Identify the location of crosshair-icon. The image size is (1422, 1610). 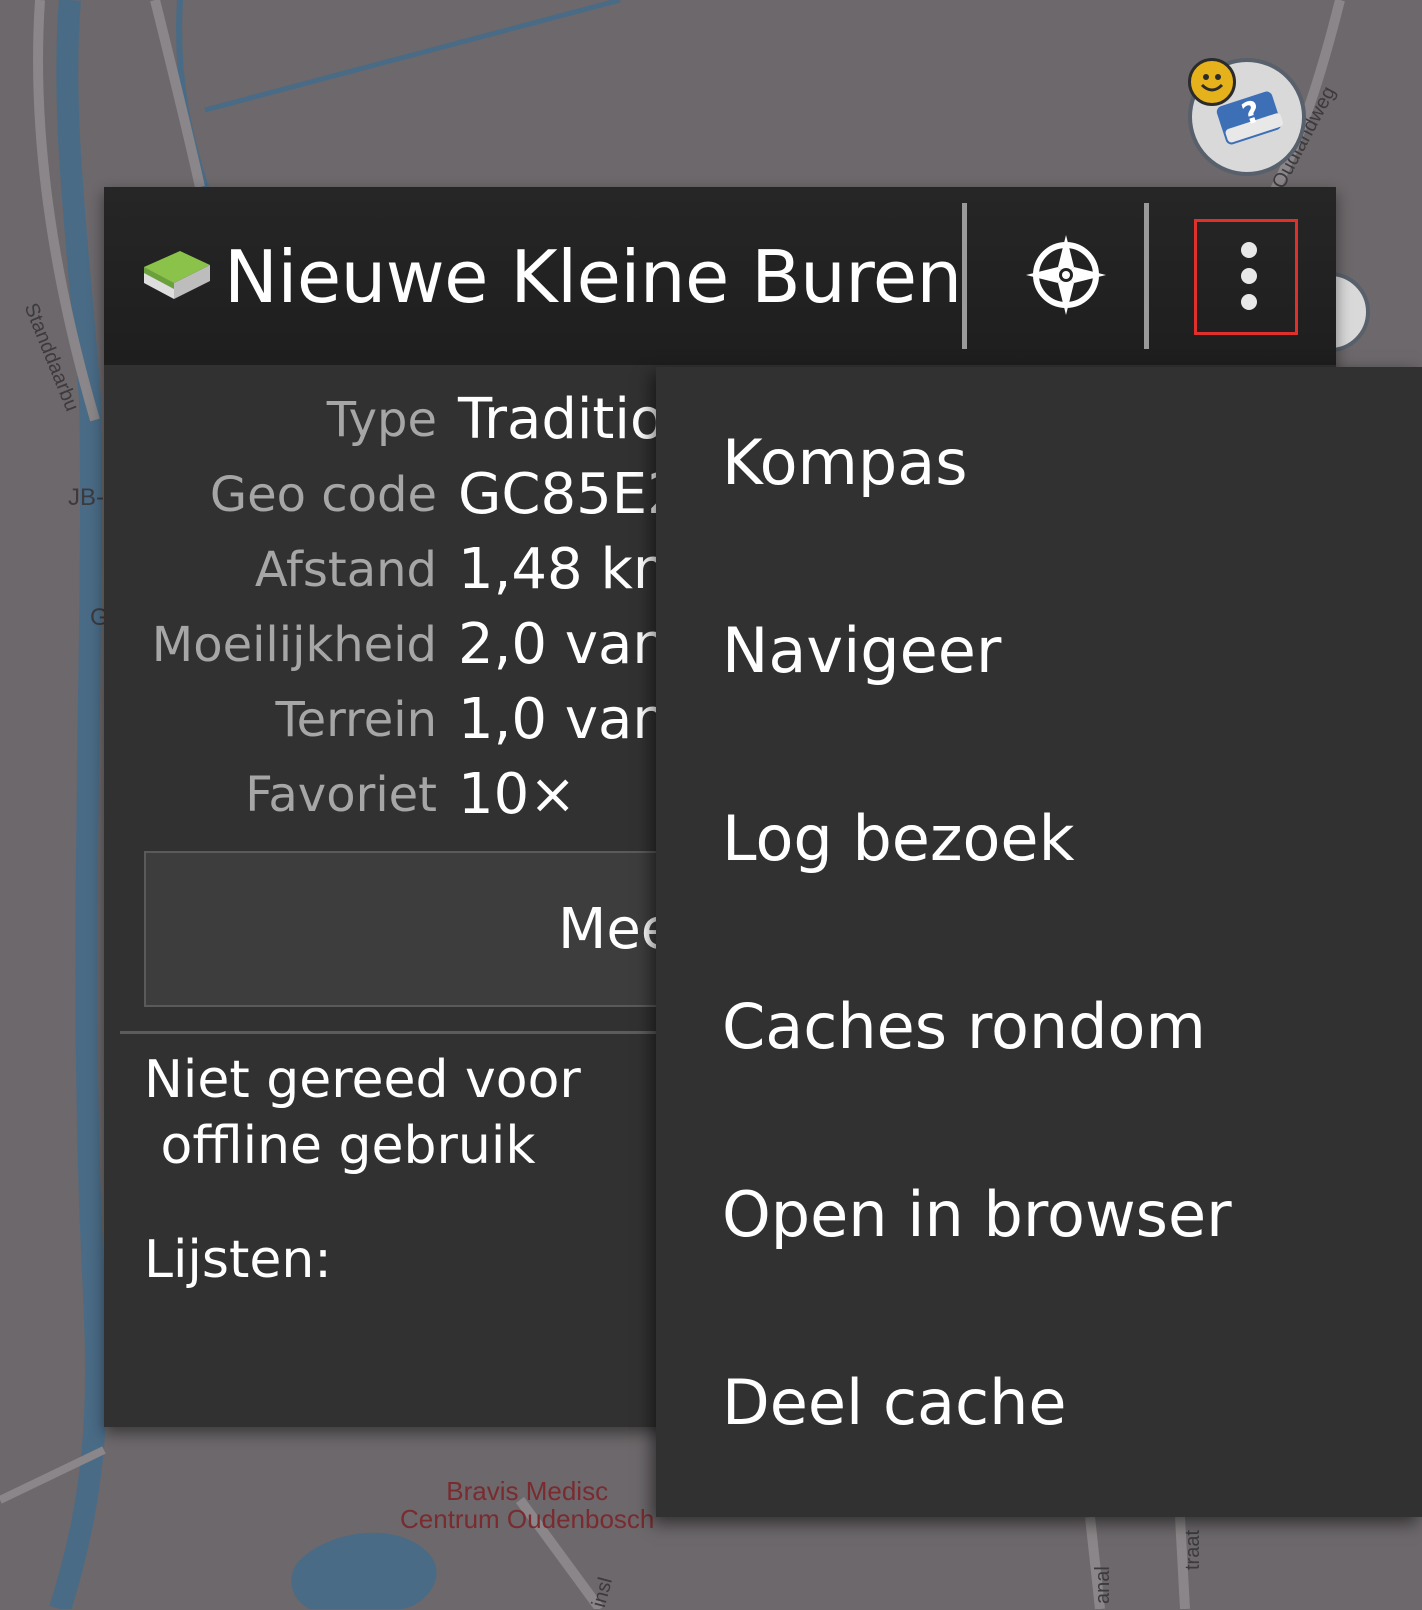
(1066, 275).